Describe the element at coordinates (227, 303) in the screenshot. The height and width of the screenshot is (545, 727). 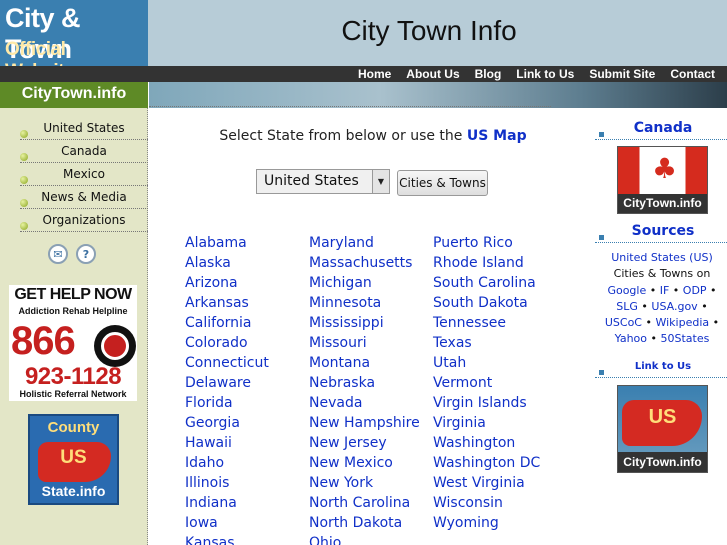
I see `state-link: Arkansas` at that location.